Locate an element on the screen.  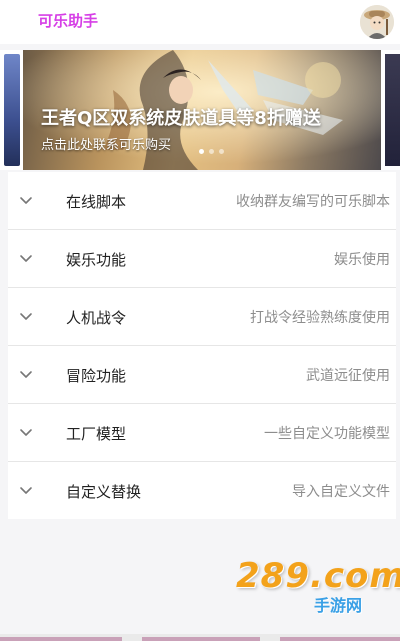
list-item-factory-model: 工厂模型 一些自定义功能模型 is located at coordinates (202, 433).